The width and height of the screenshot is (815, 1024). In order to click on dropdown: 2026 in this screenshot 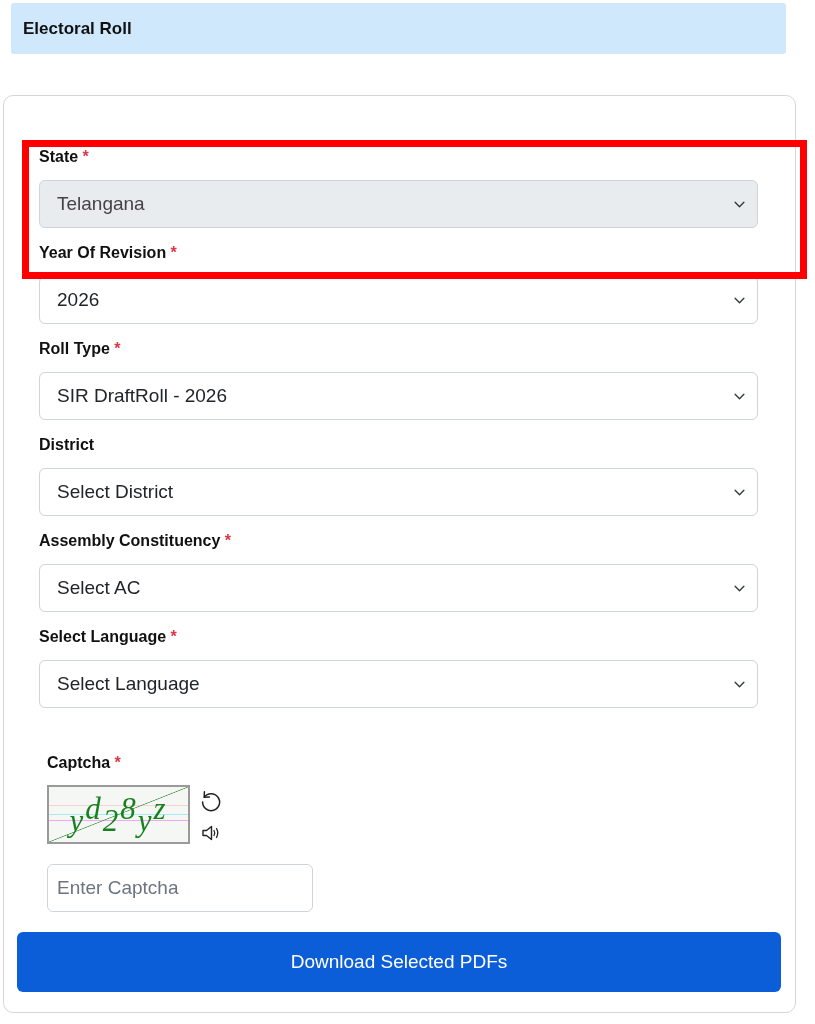, I will do `click(398, 300)`.